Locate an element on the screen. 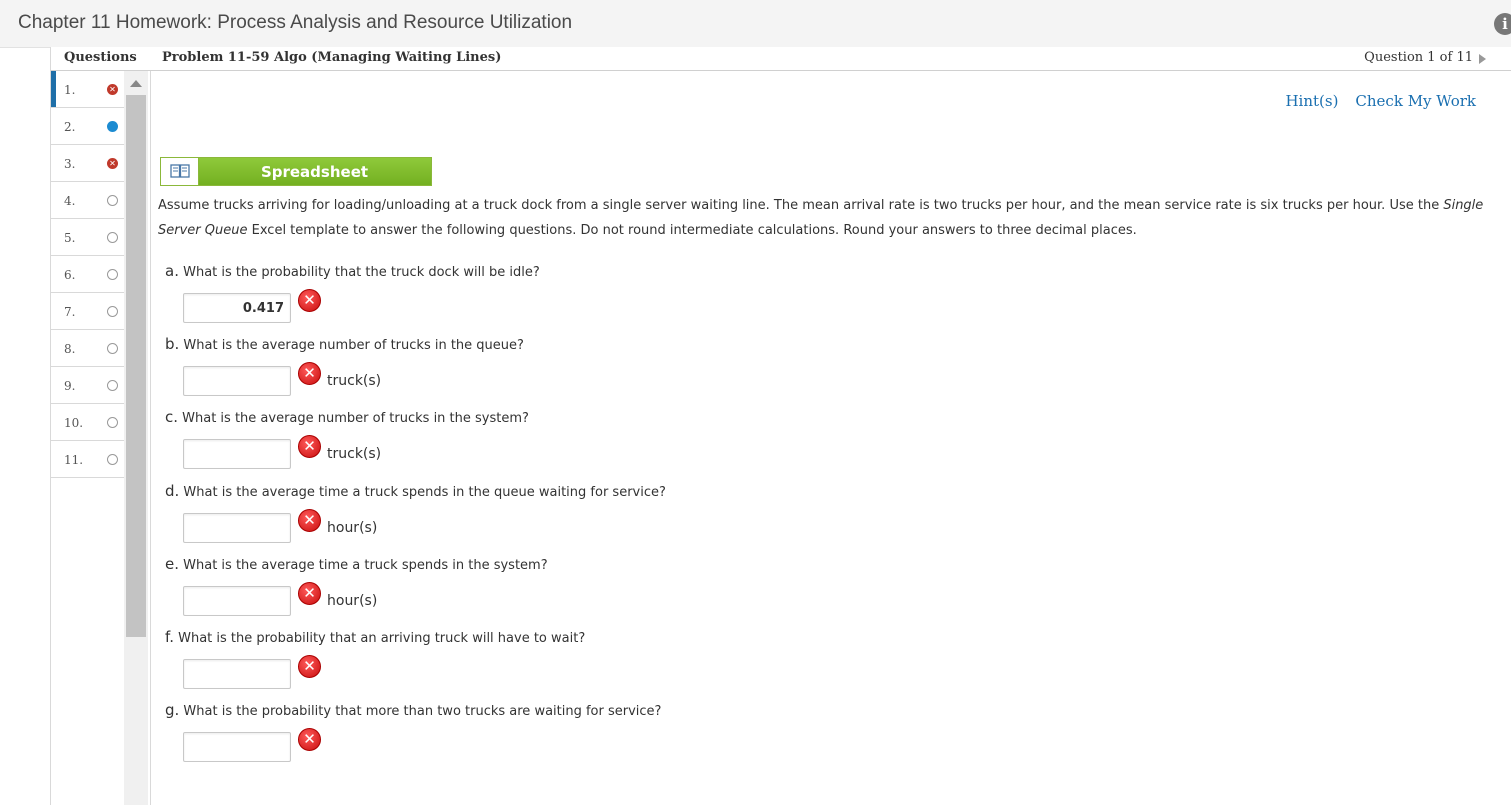  next-question-icon is located at coordinates (1482, 59).